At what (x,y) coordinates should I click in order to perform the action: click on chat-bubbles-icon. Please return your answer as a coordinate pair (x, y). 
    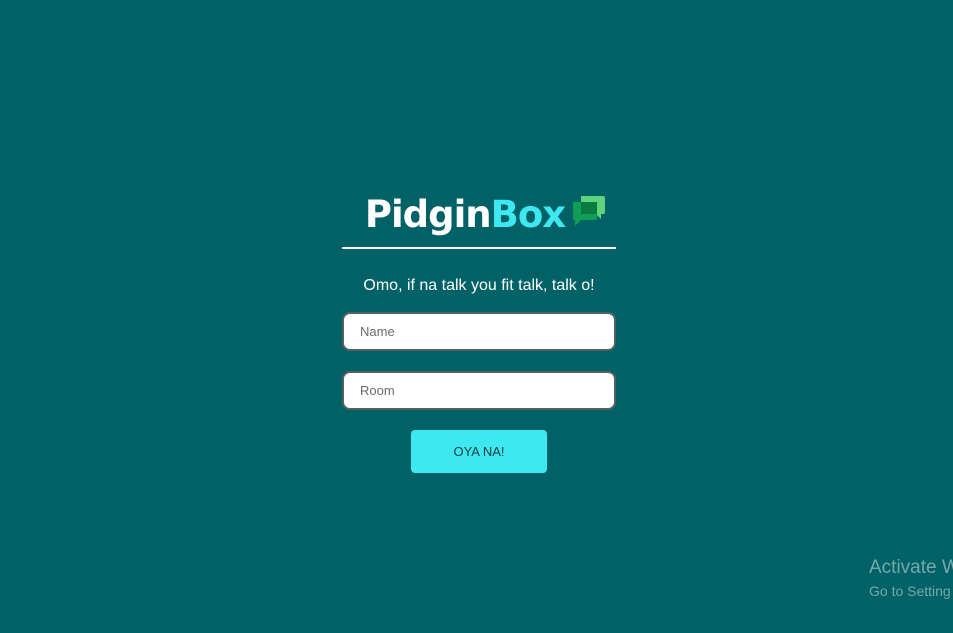
    Looking at the image, I should click on (589, 211).